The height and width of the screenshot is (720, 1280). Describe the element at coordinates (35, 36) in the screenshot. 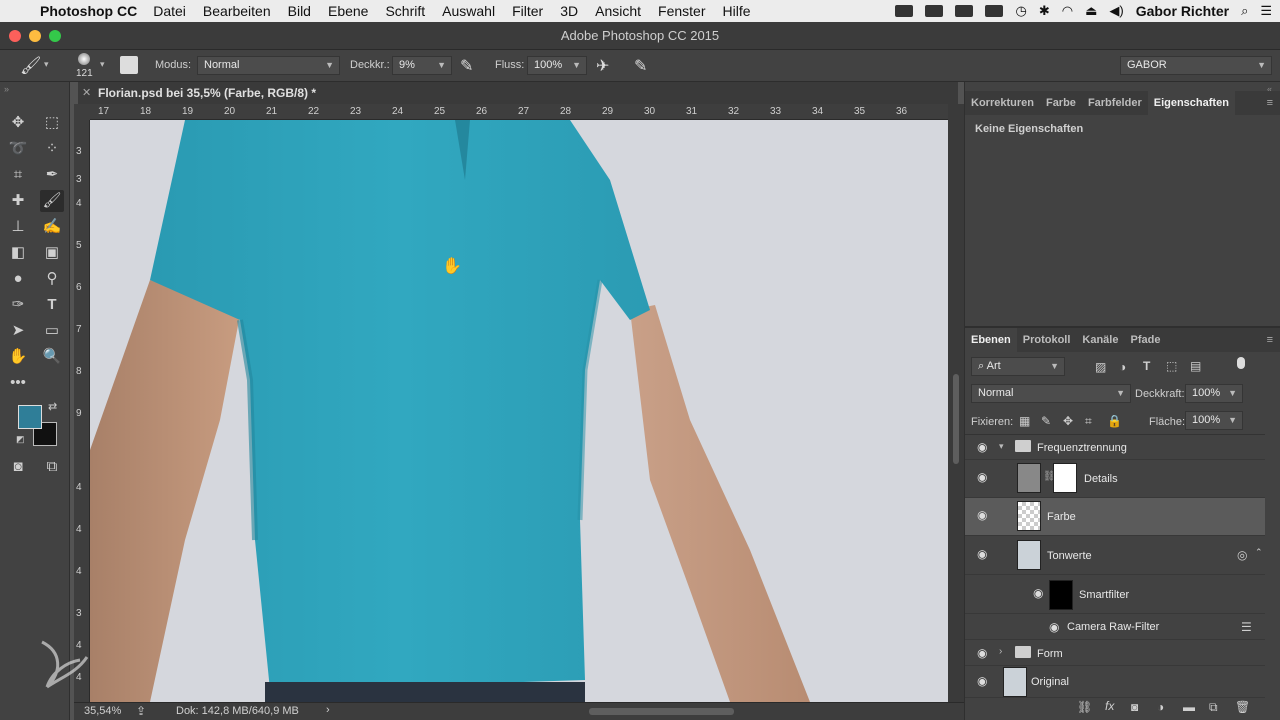

I see `minimize-window-button` at that location.